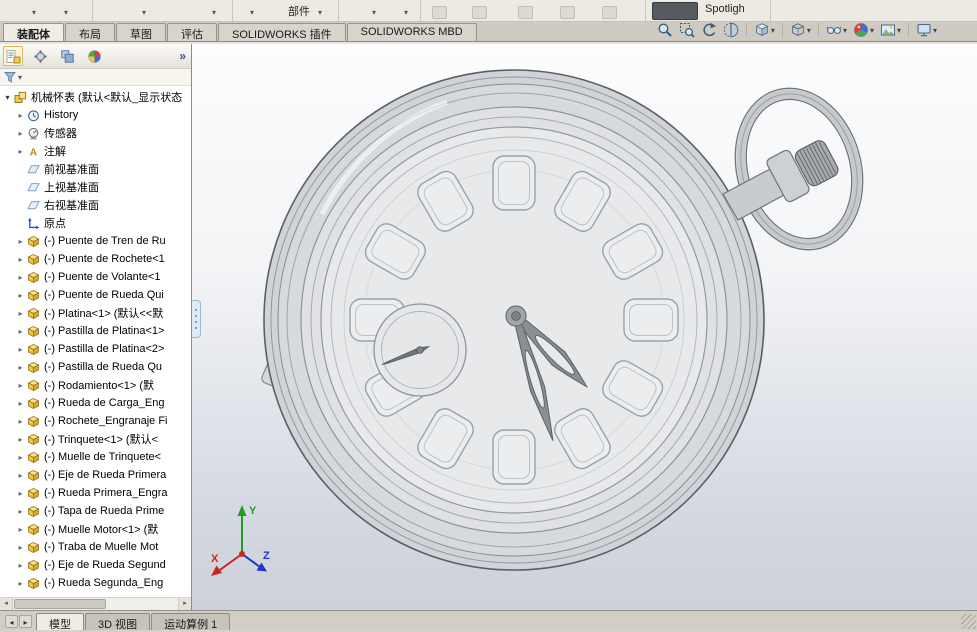 The height and width of the screenshot is (632, 977). I want to click on clipped-toolbar-icon, so click(439, 12).